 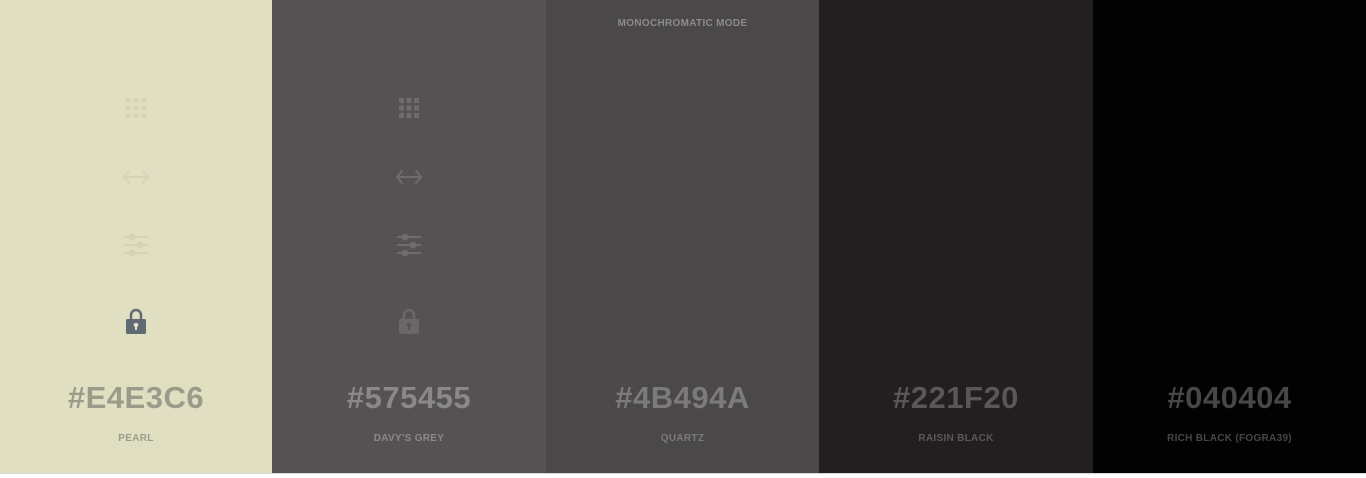 What do you see at coordinates (409, 438) in the screenshot?
I see `color-name: DAVY'S GREY` at bounding box center [409, 438].